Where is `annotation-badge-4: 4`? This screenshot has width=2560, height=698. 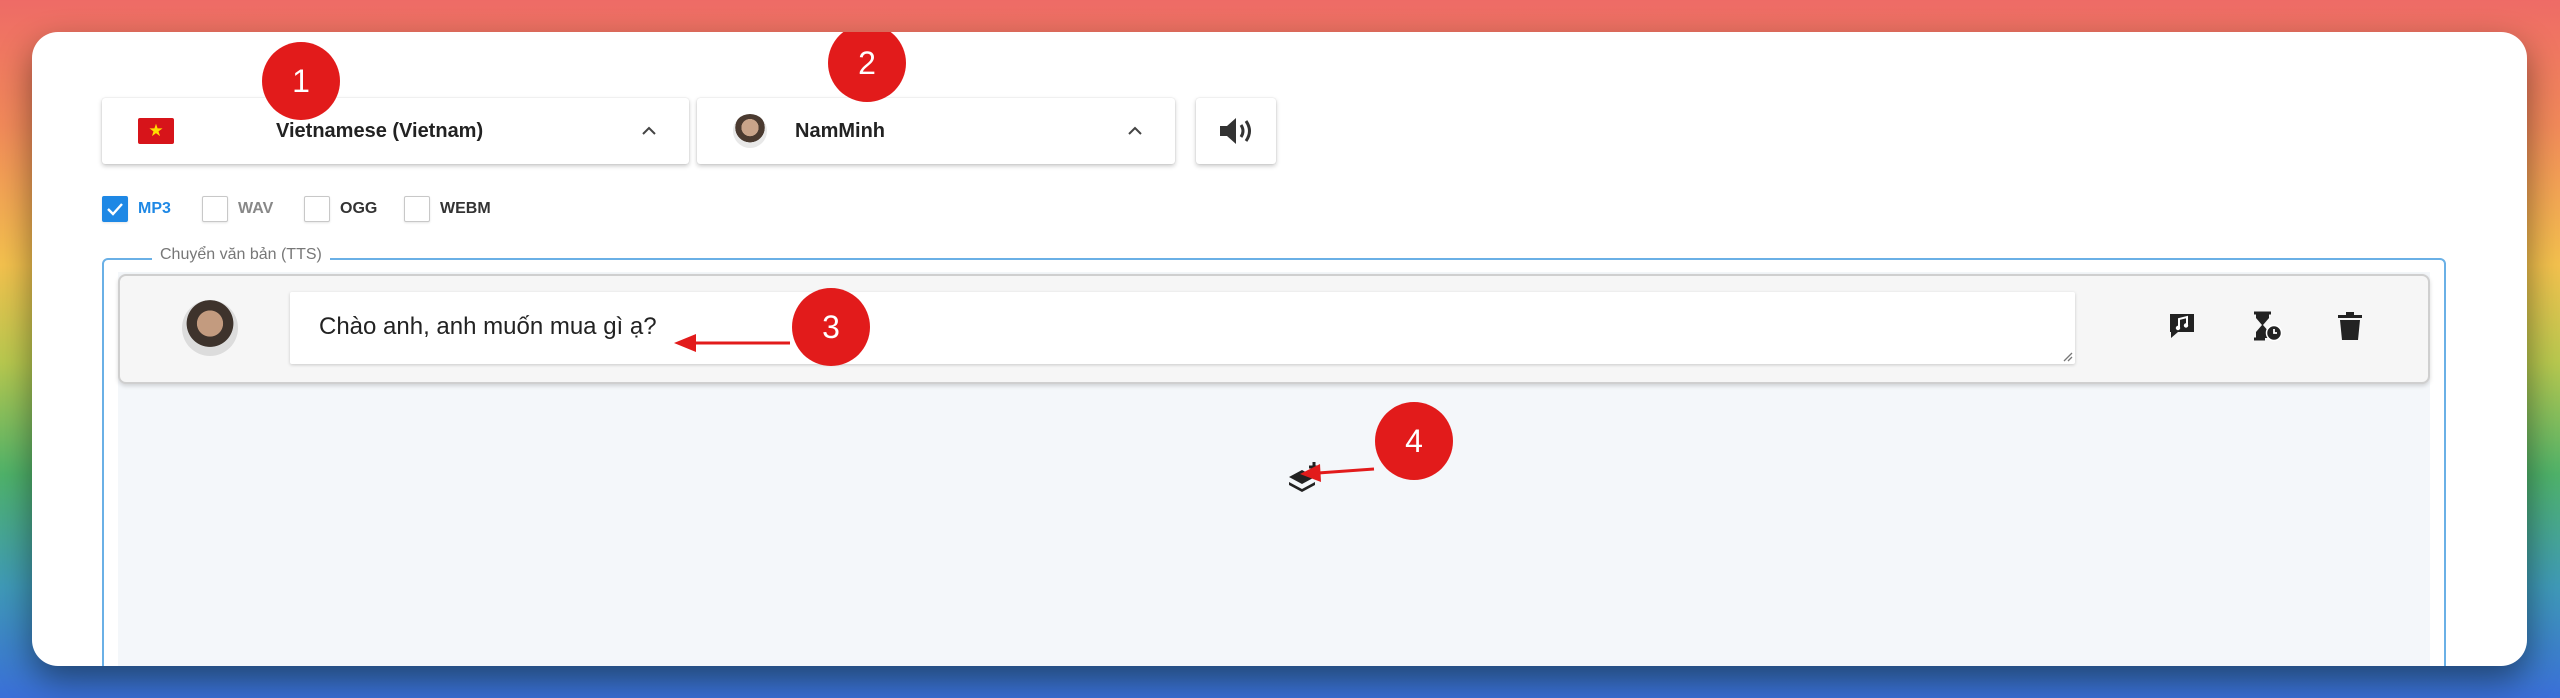 annotation-badge-4: 4 is located at coordinates (1414, 441).